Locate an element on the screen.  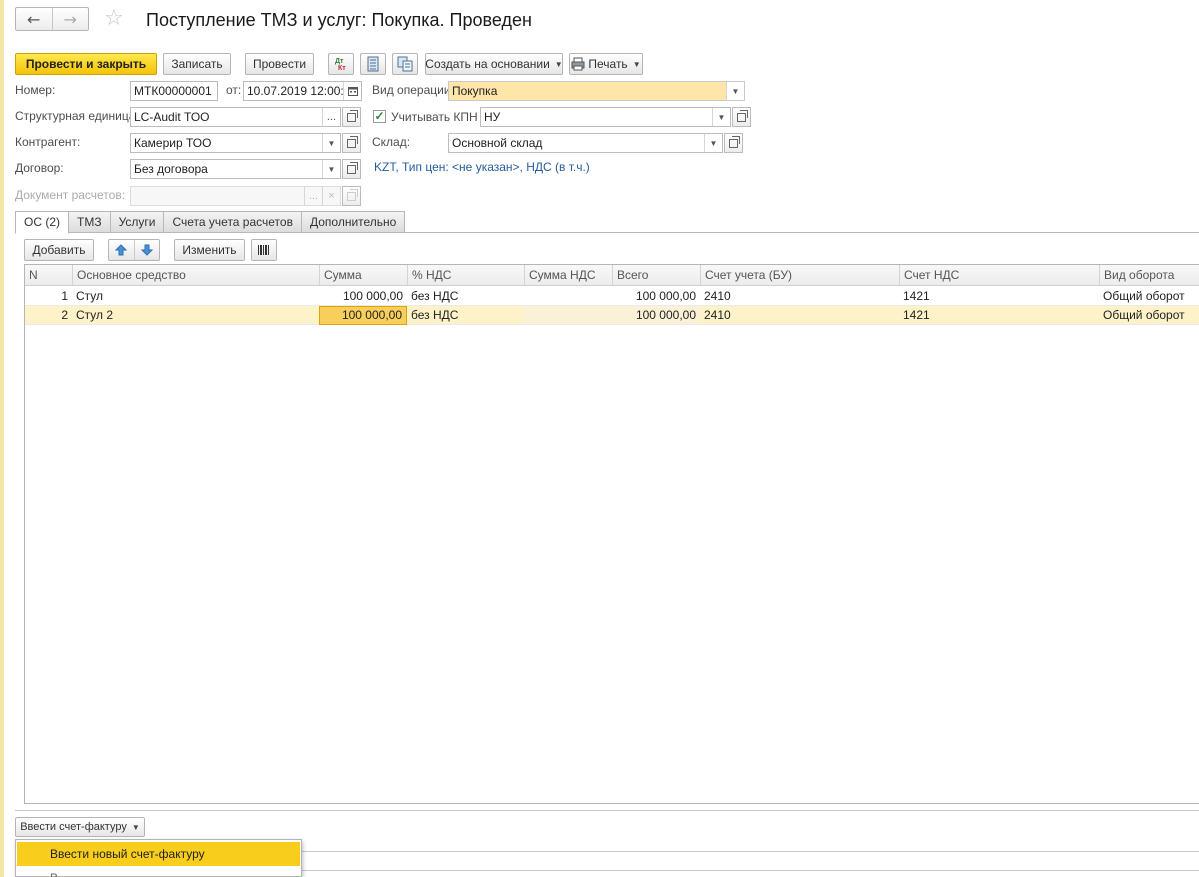
operation-select: Покупка ▼ is located at coordinates (596, 91).